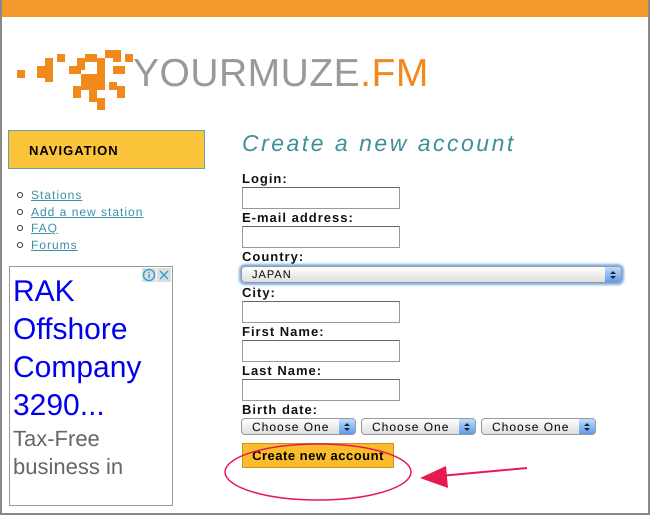  I want to click on logo-icon, so click(75, 80).